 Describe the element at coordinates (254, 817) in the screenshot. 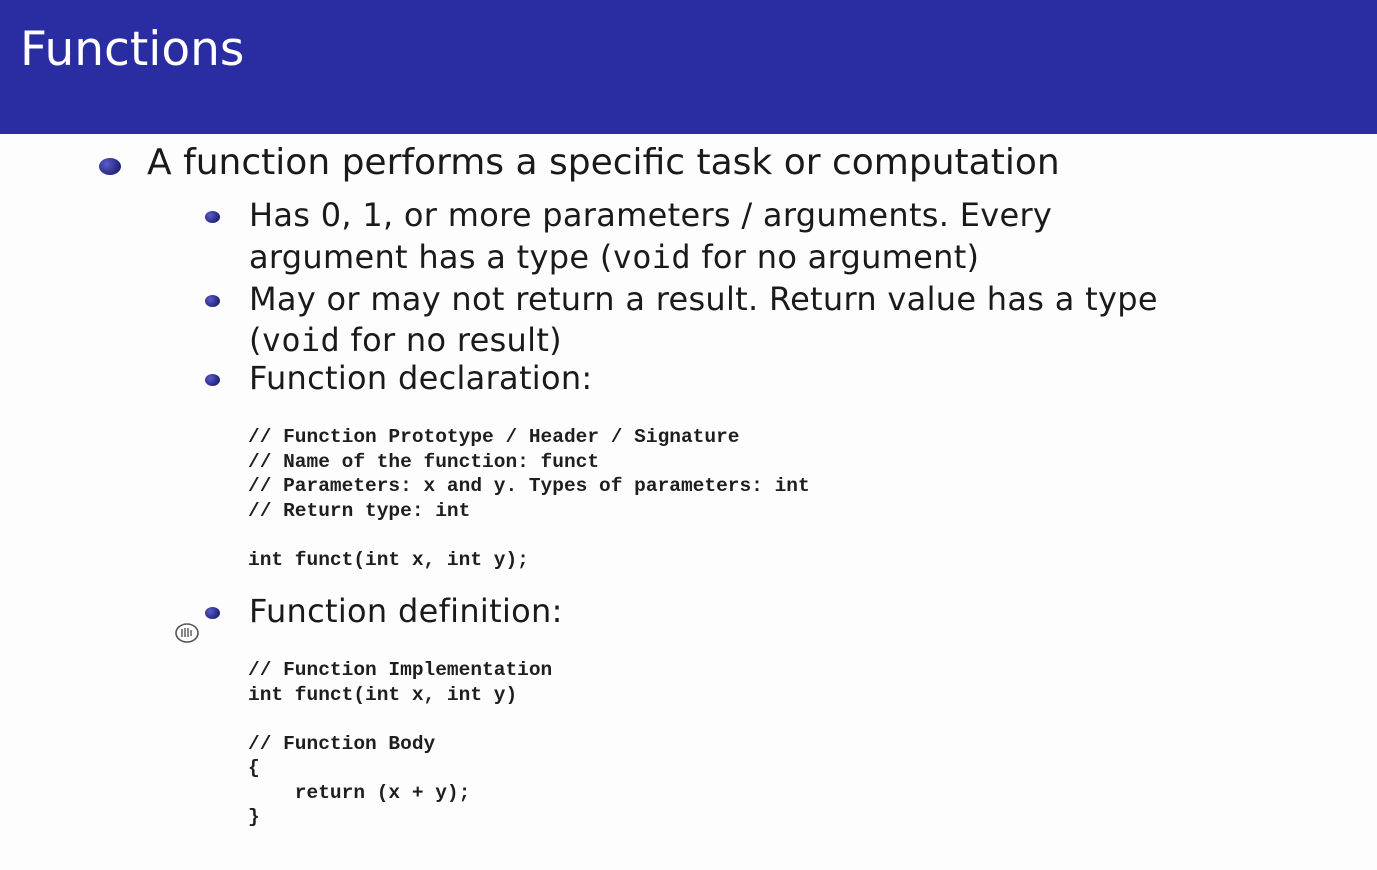

I see `code-line: }` at that location.